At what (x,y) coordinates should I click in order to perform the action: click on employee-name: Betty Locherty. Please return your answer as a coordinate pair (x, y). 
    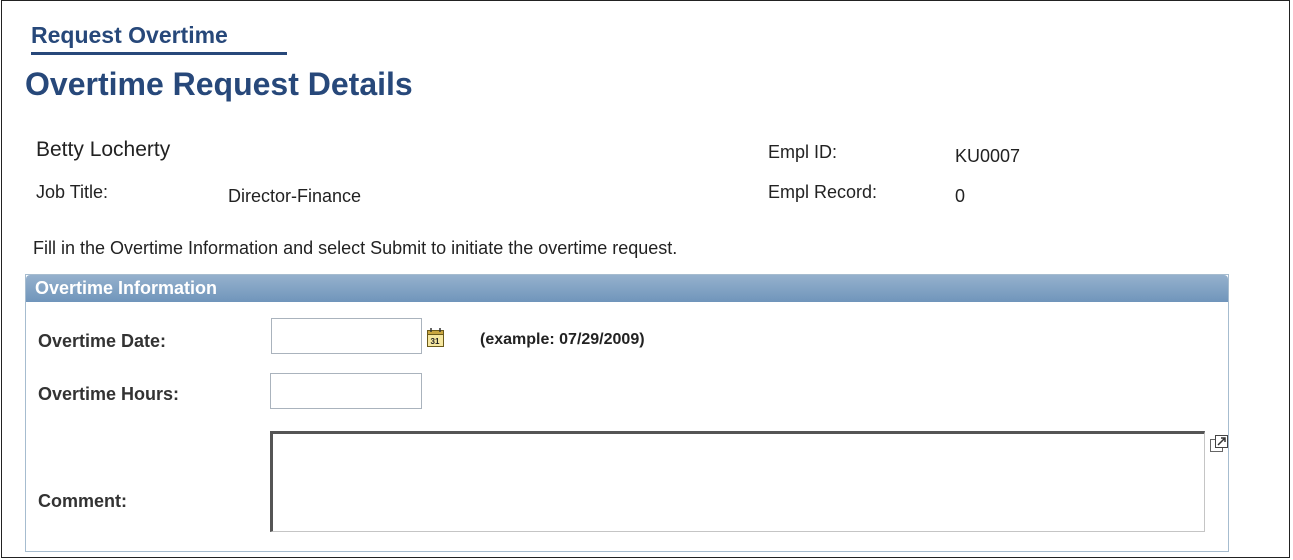
    Looking at the image, I should click on (103, 149).